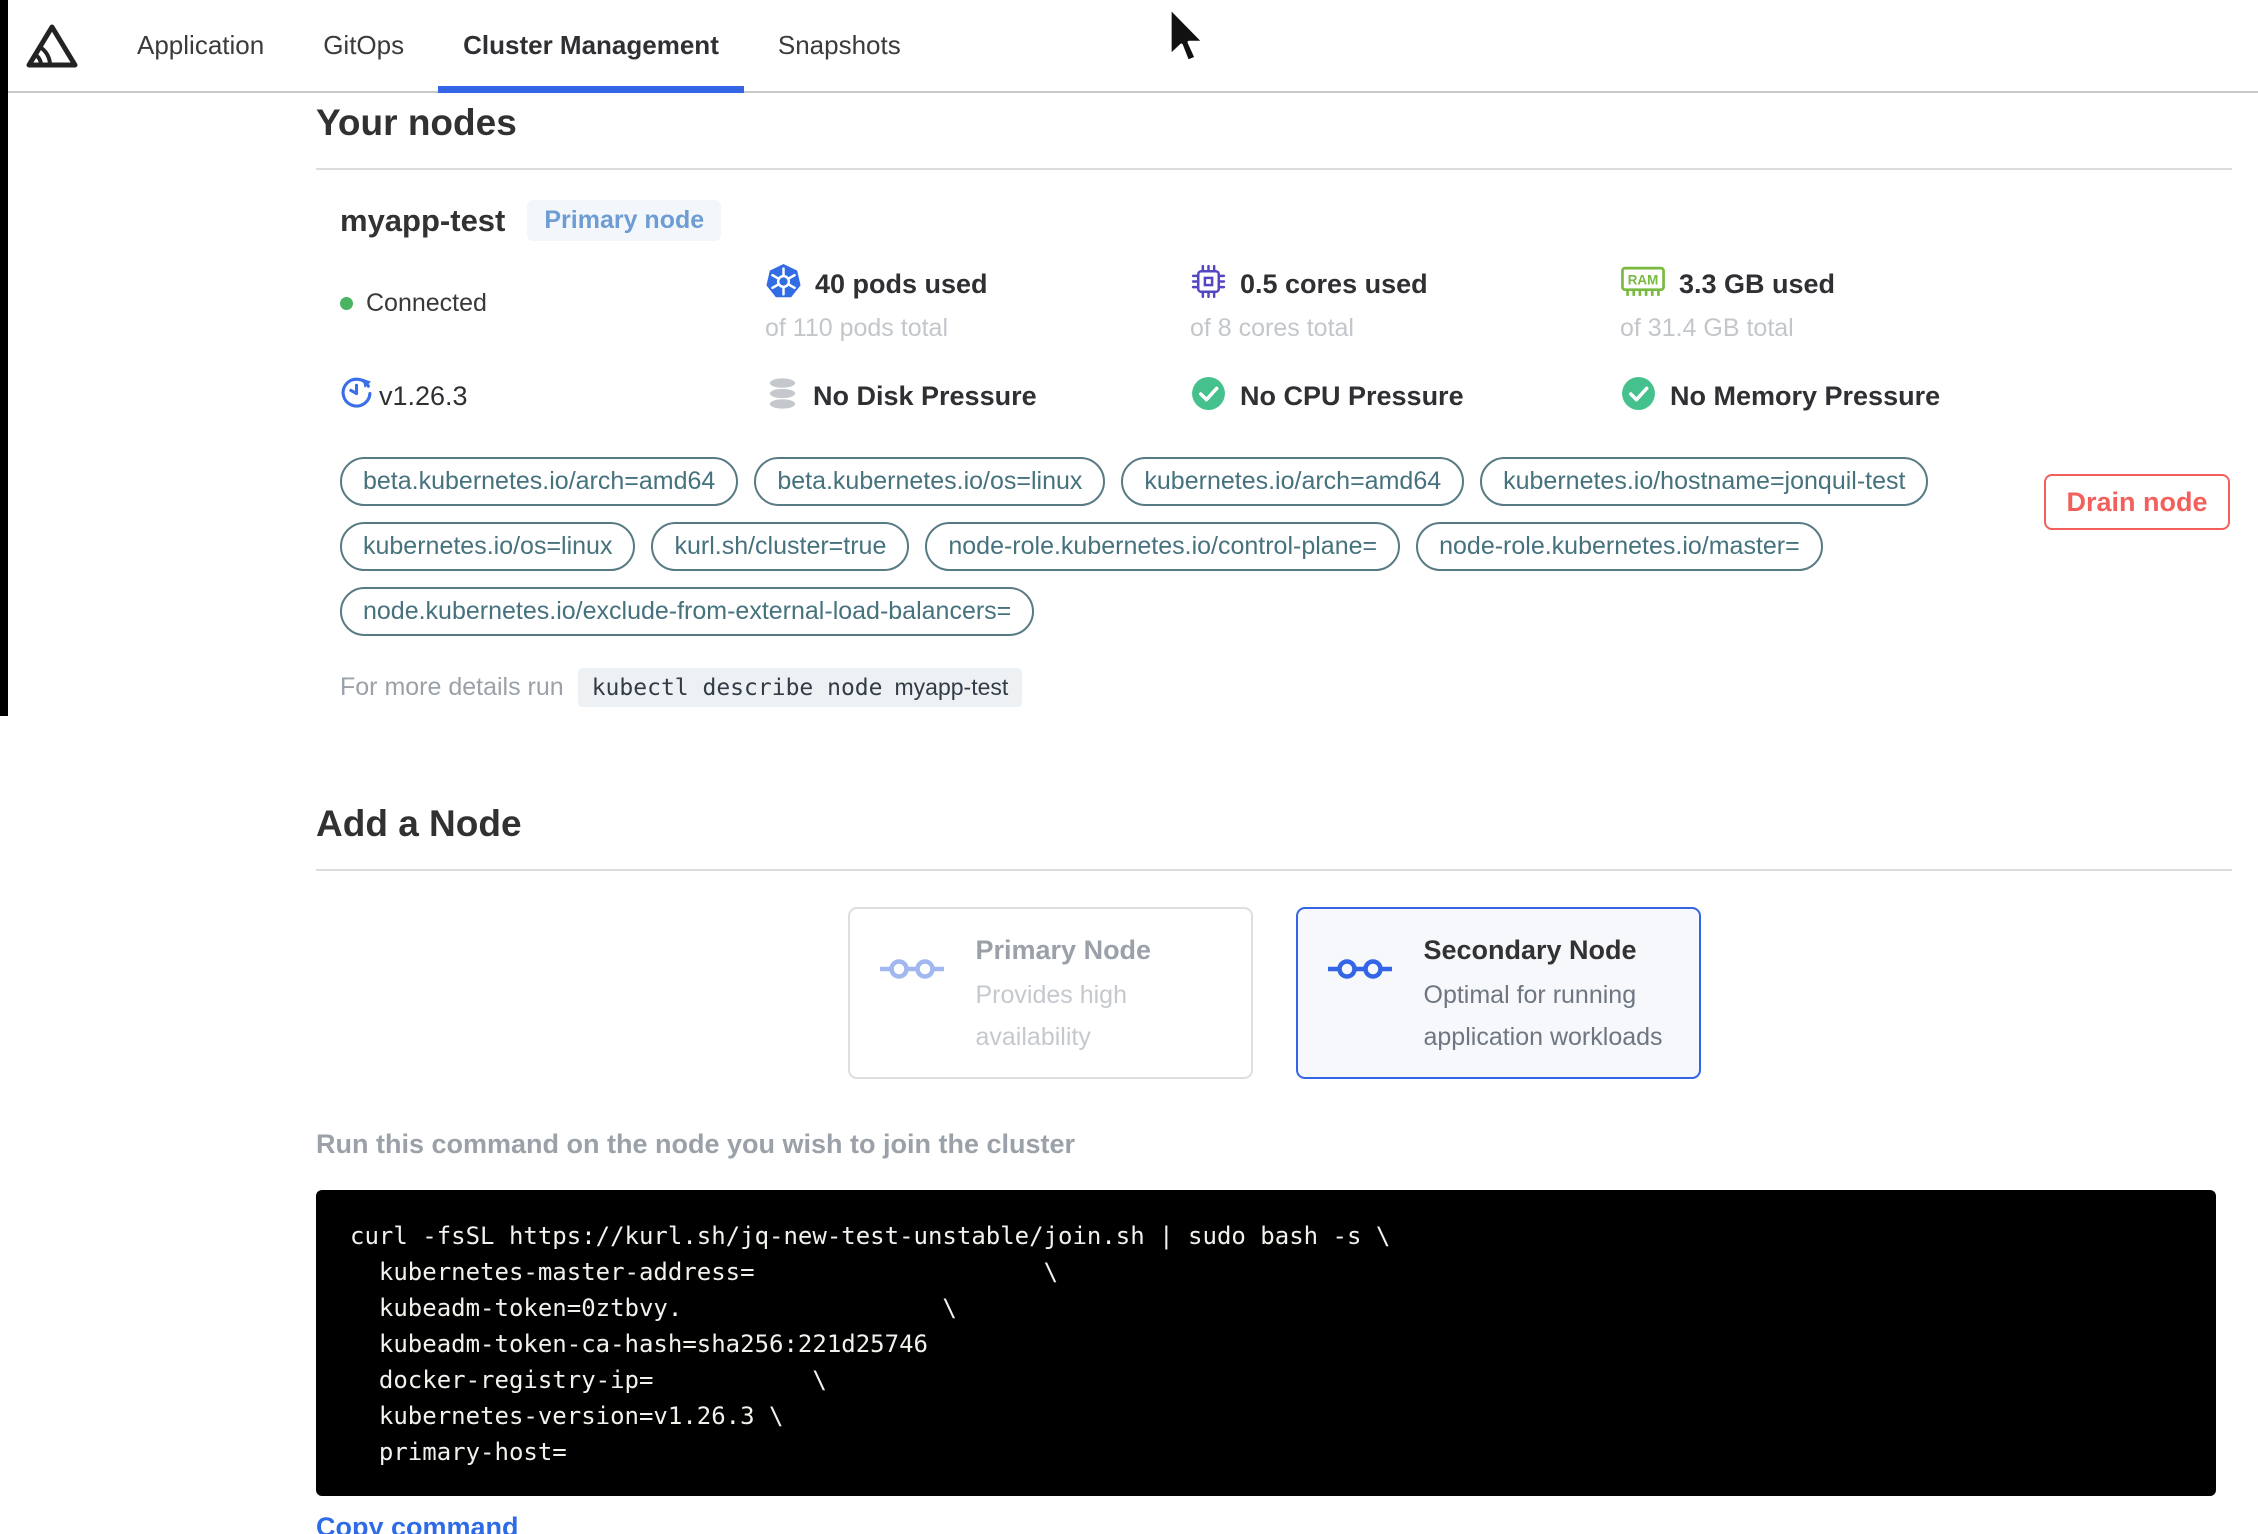  What do you see at coordinates (200, 45) in the screenshot?
I see `tab-application: Application` at bounding box center [200, 45].